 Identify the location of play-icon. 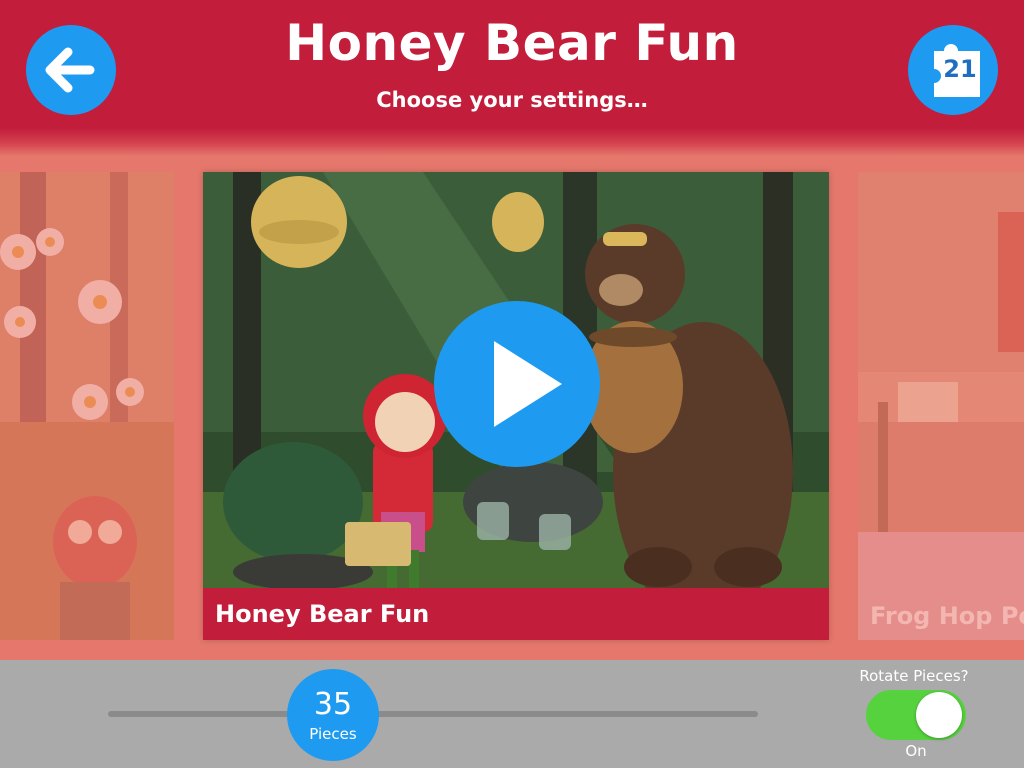
(528, 384).